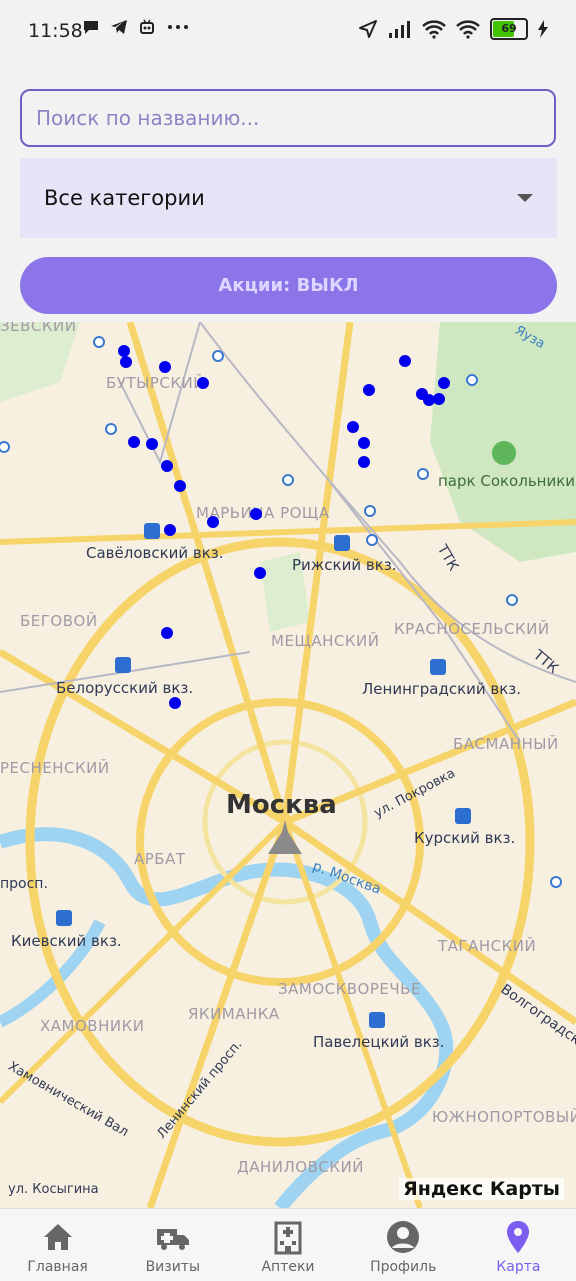 This screenshot has width=576, height=1281. Describe the element at coordinates (288, 1238) in the screenshot. I see `hospital-icon` at that location.